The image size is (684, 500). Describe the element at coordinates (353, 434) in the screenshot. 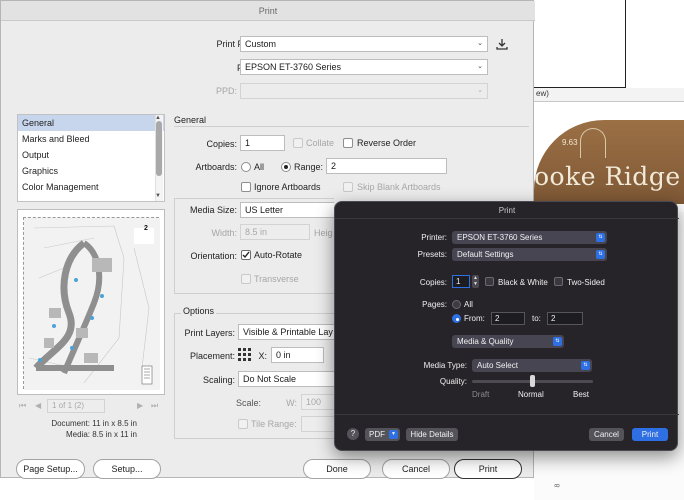

I see `help-icon: ?` at that location.